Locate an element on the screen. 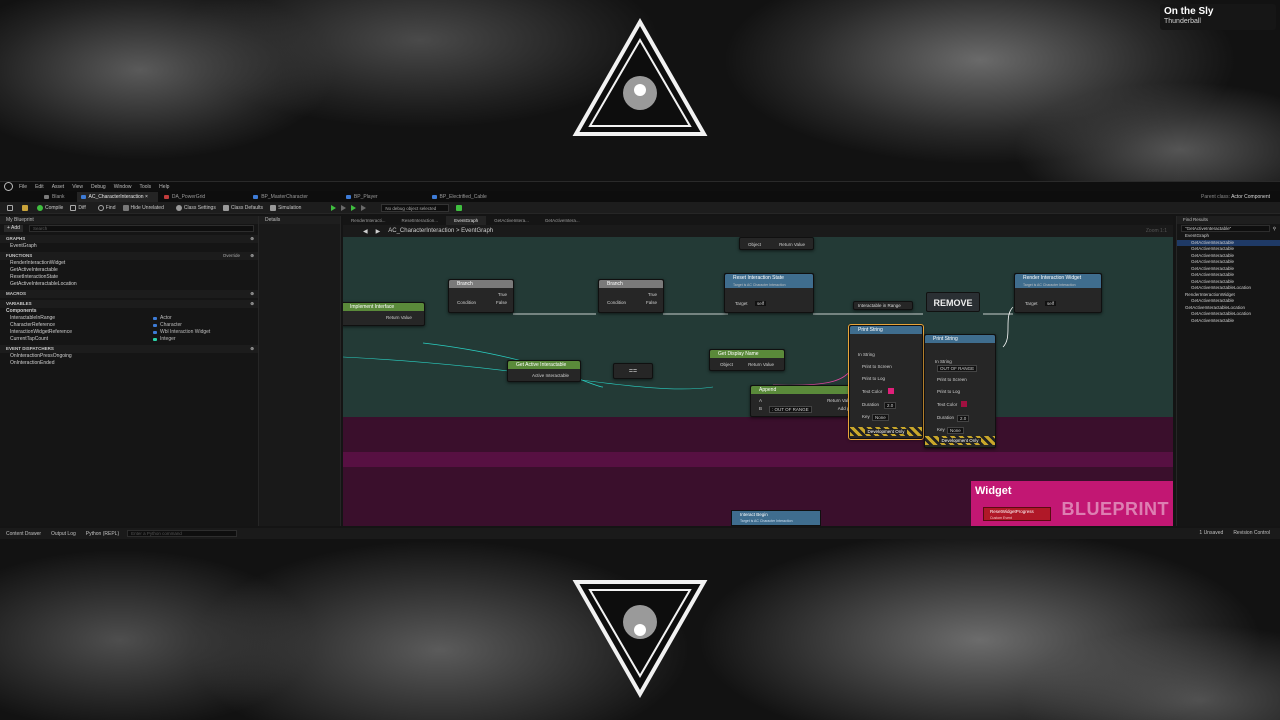  graph-item: EventGraph is located at coordinates (129, 246).